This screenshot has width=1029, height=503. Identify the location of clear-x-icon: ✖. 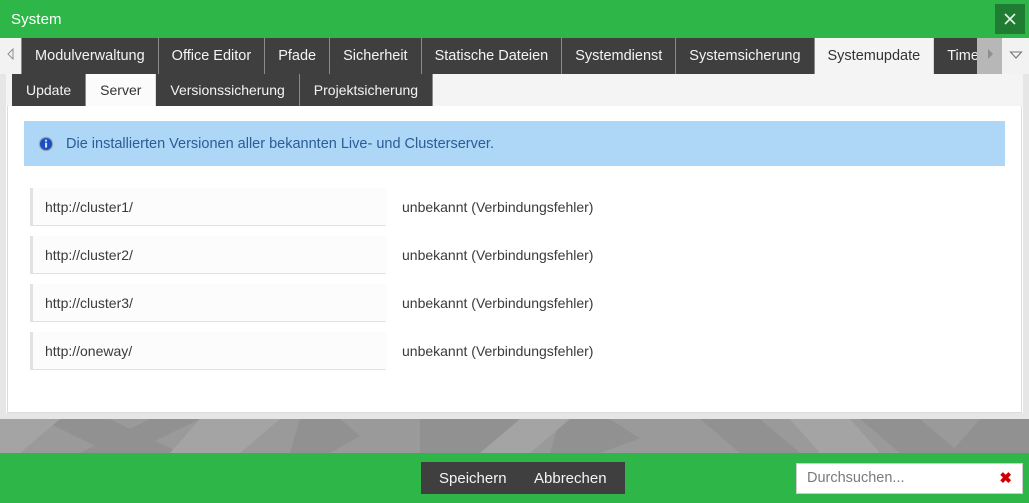
(1005, 478).